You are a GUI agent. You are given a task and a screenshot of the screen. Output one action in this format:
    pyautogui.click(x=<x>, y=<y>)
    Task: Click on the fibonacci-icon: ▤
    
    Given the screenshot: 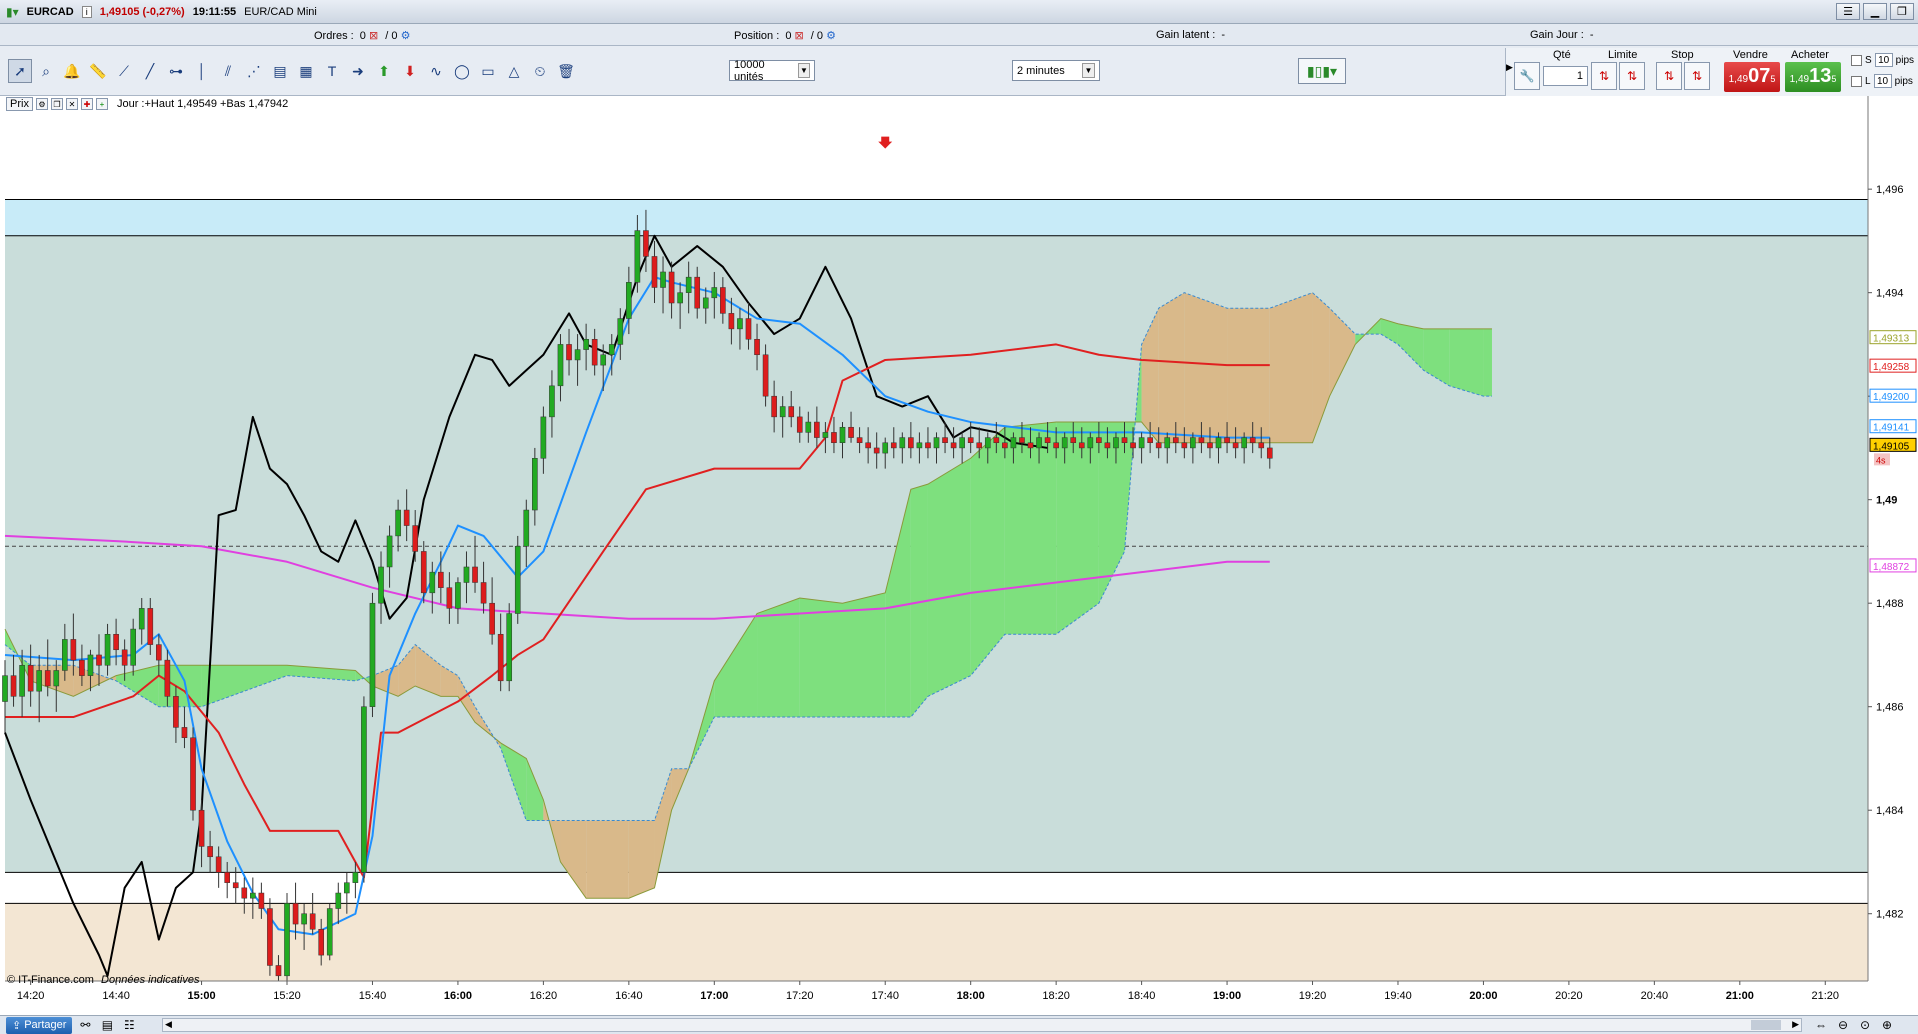 What is the action you would take?
    pyautogui.click(x=280, y=71)
    